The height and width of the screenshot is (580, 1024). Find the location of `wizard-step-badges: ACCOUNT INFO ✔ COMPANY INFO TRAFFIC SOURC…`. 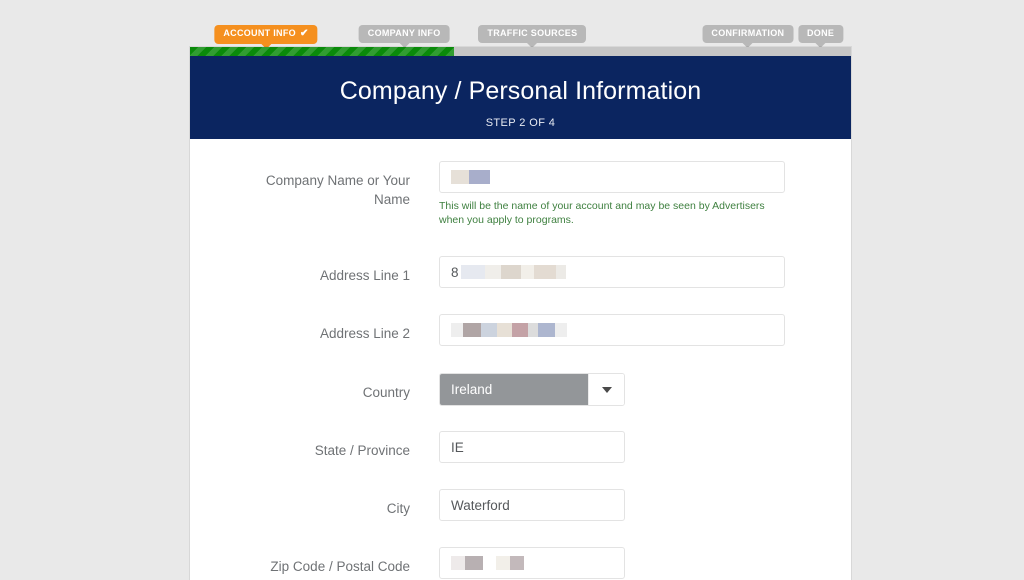

wizard-step-badges: ACCOUNT INFO ✔ COMPANY INFO TRAFFIC SOURC… is located at coordinates (520, 24).